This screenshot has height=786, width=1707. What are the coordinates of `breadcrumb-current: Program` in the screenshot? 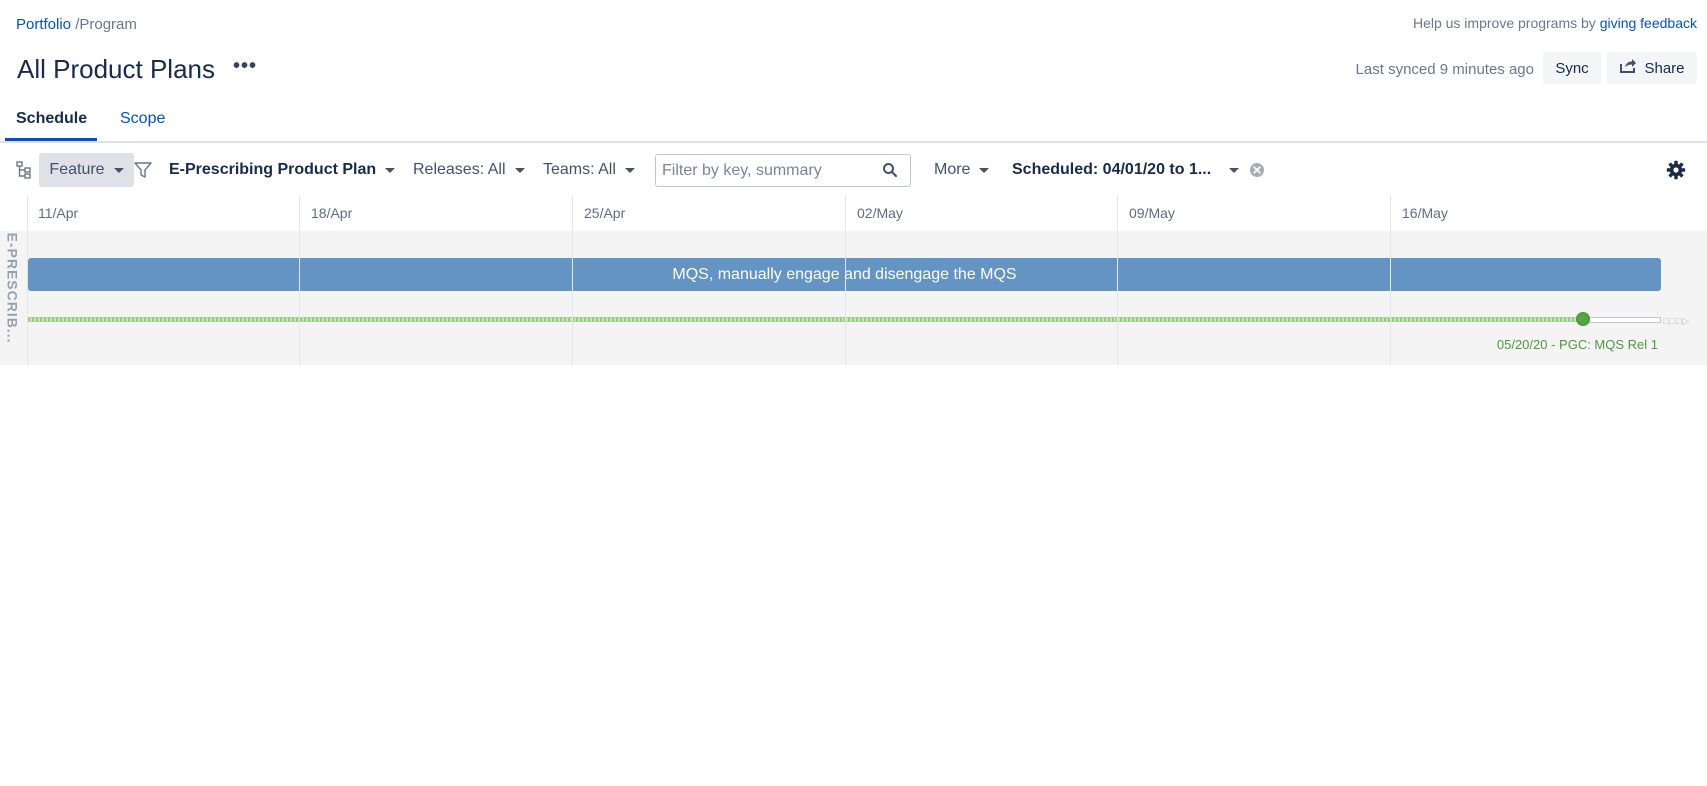 It's located at (108, 24).